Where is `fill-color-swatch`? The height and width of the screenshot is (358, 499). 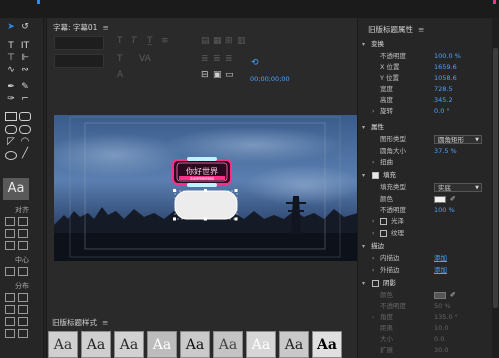
fill-color-swatch is located at coordinates (440, 199).